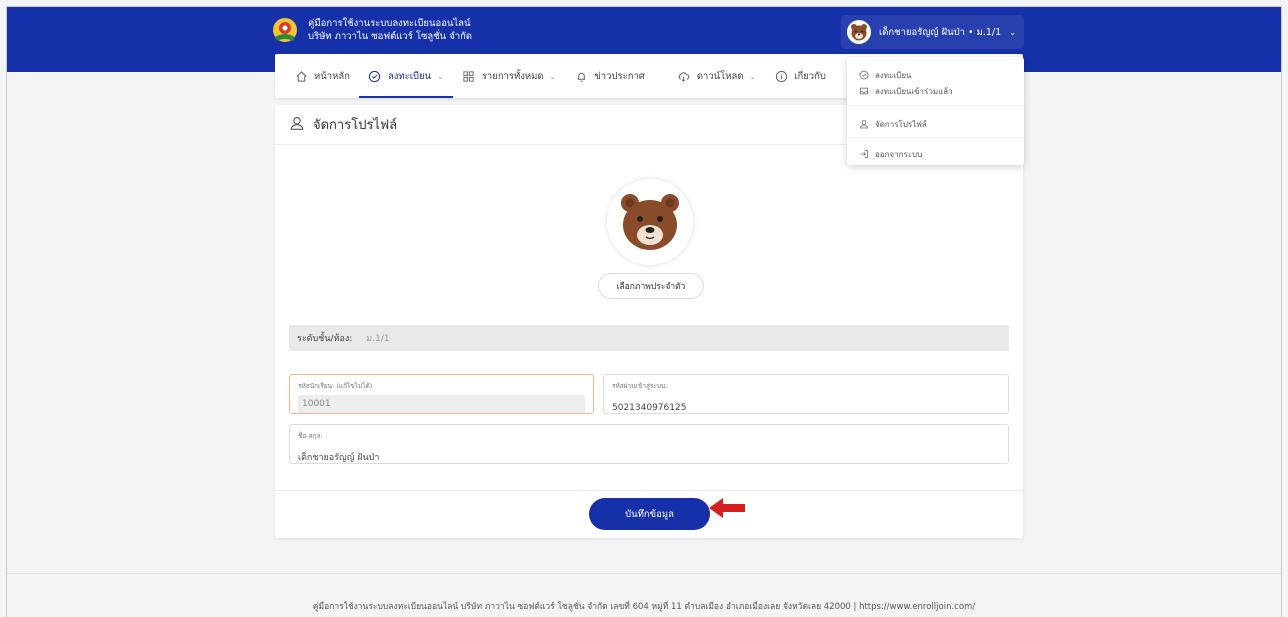 The image size is (1288, 617). I want to click on student-id-label: รหัสนักเรียน: (แก้ไขไม่ได้), so click(335, 386).